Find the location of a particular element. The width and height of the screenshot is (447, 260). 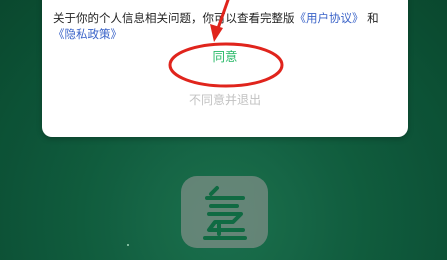

privacy-consent-text: 关于你的个人信息相关问题，你可以查看完整版《用户协议》 和《隐私政策》 is located at coordinates (227, 26).